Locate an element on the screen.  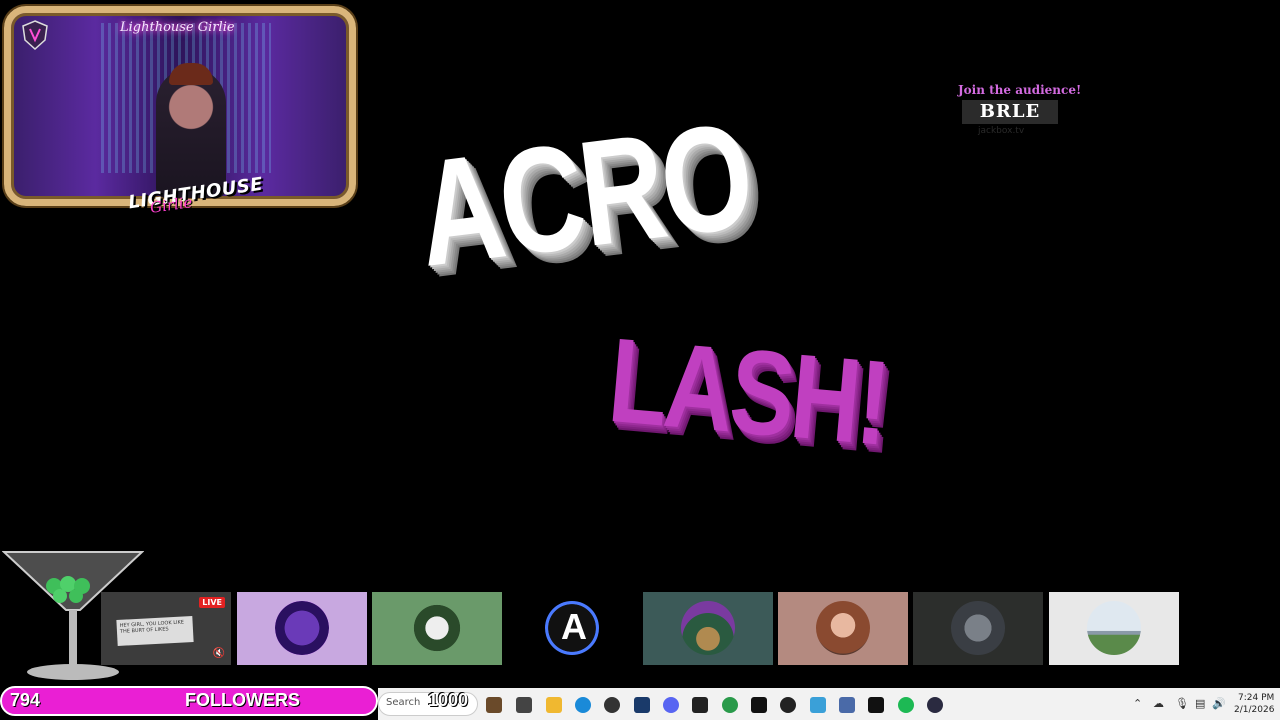
task-view-icon is located at coordinates (524, 705).